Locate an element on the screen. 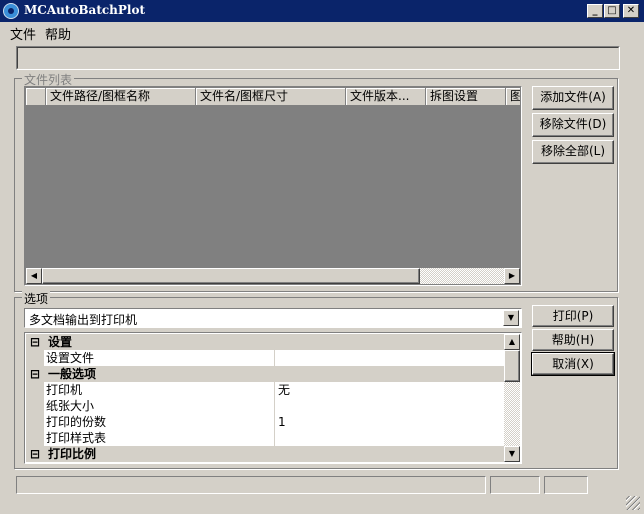  category-settings: ⊟ 设置 is located at coordinates (265, 342).